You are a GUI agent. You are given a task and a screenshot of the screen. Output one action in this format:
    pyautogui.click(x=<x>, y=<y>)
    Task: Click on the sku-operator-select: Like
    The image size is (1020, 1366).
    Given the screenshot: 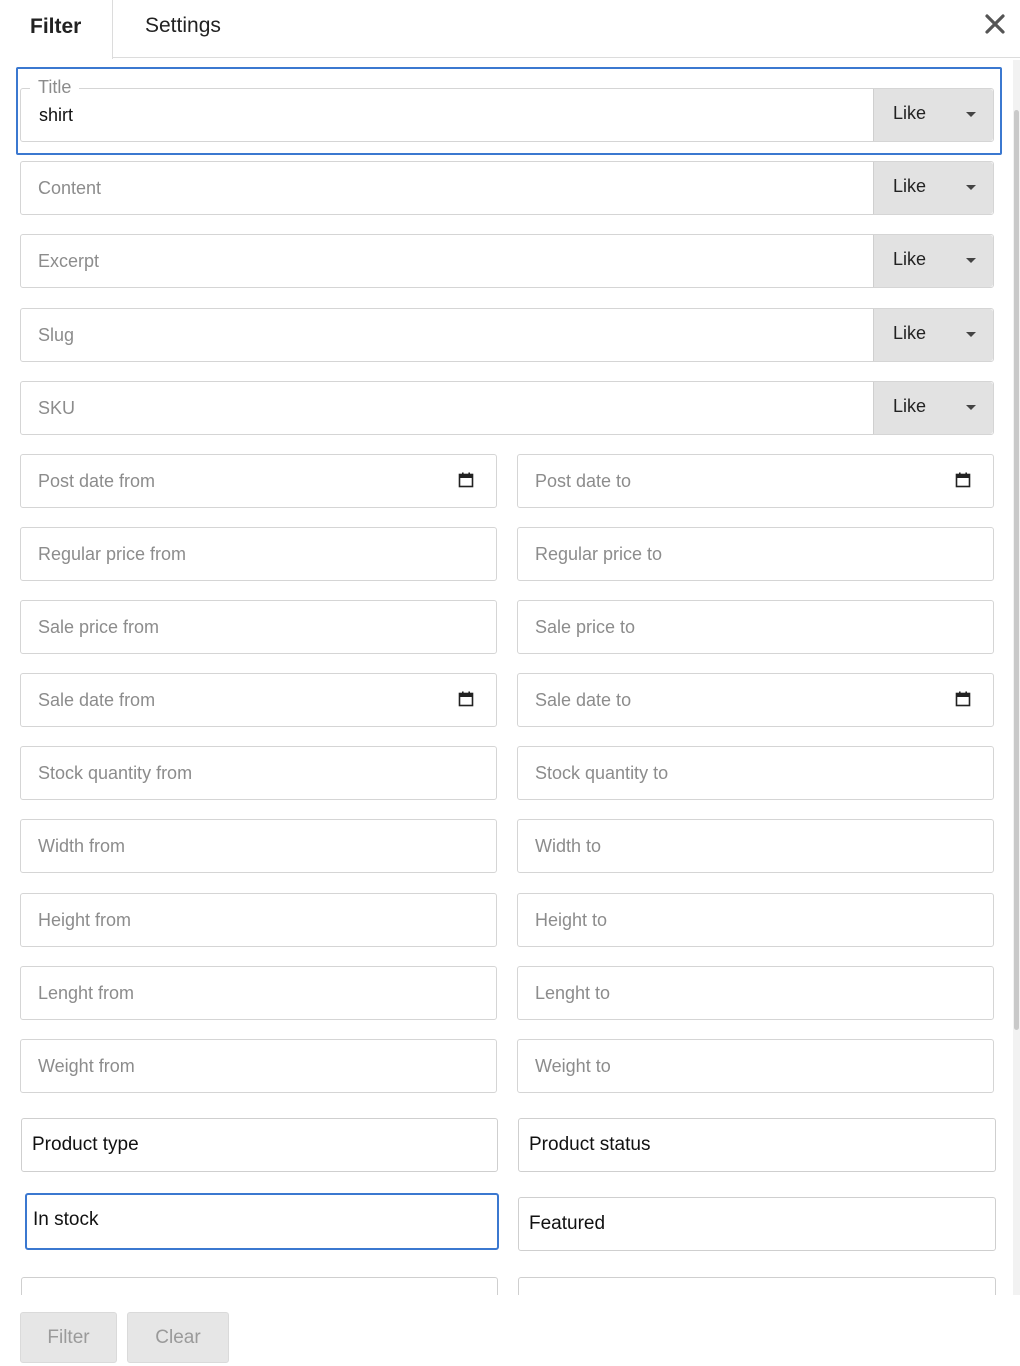 What is the action you would take?
    pyautogui.click(x=933, y=408)
    